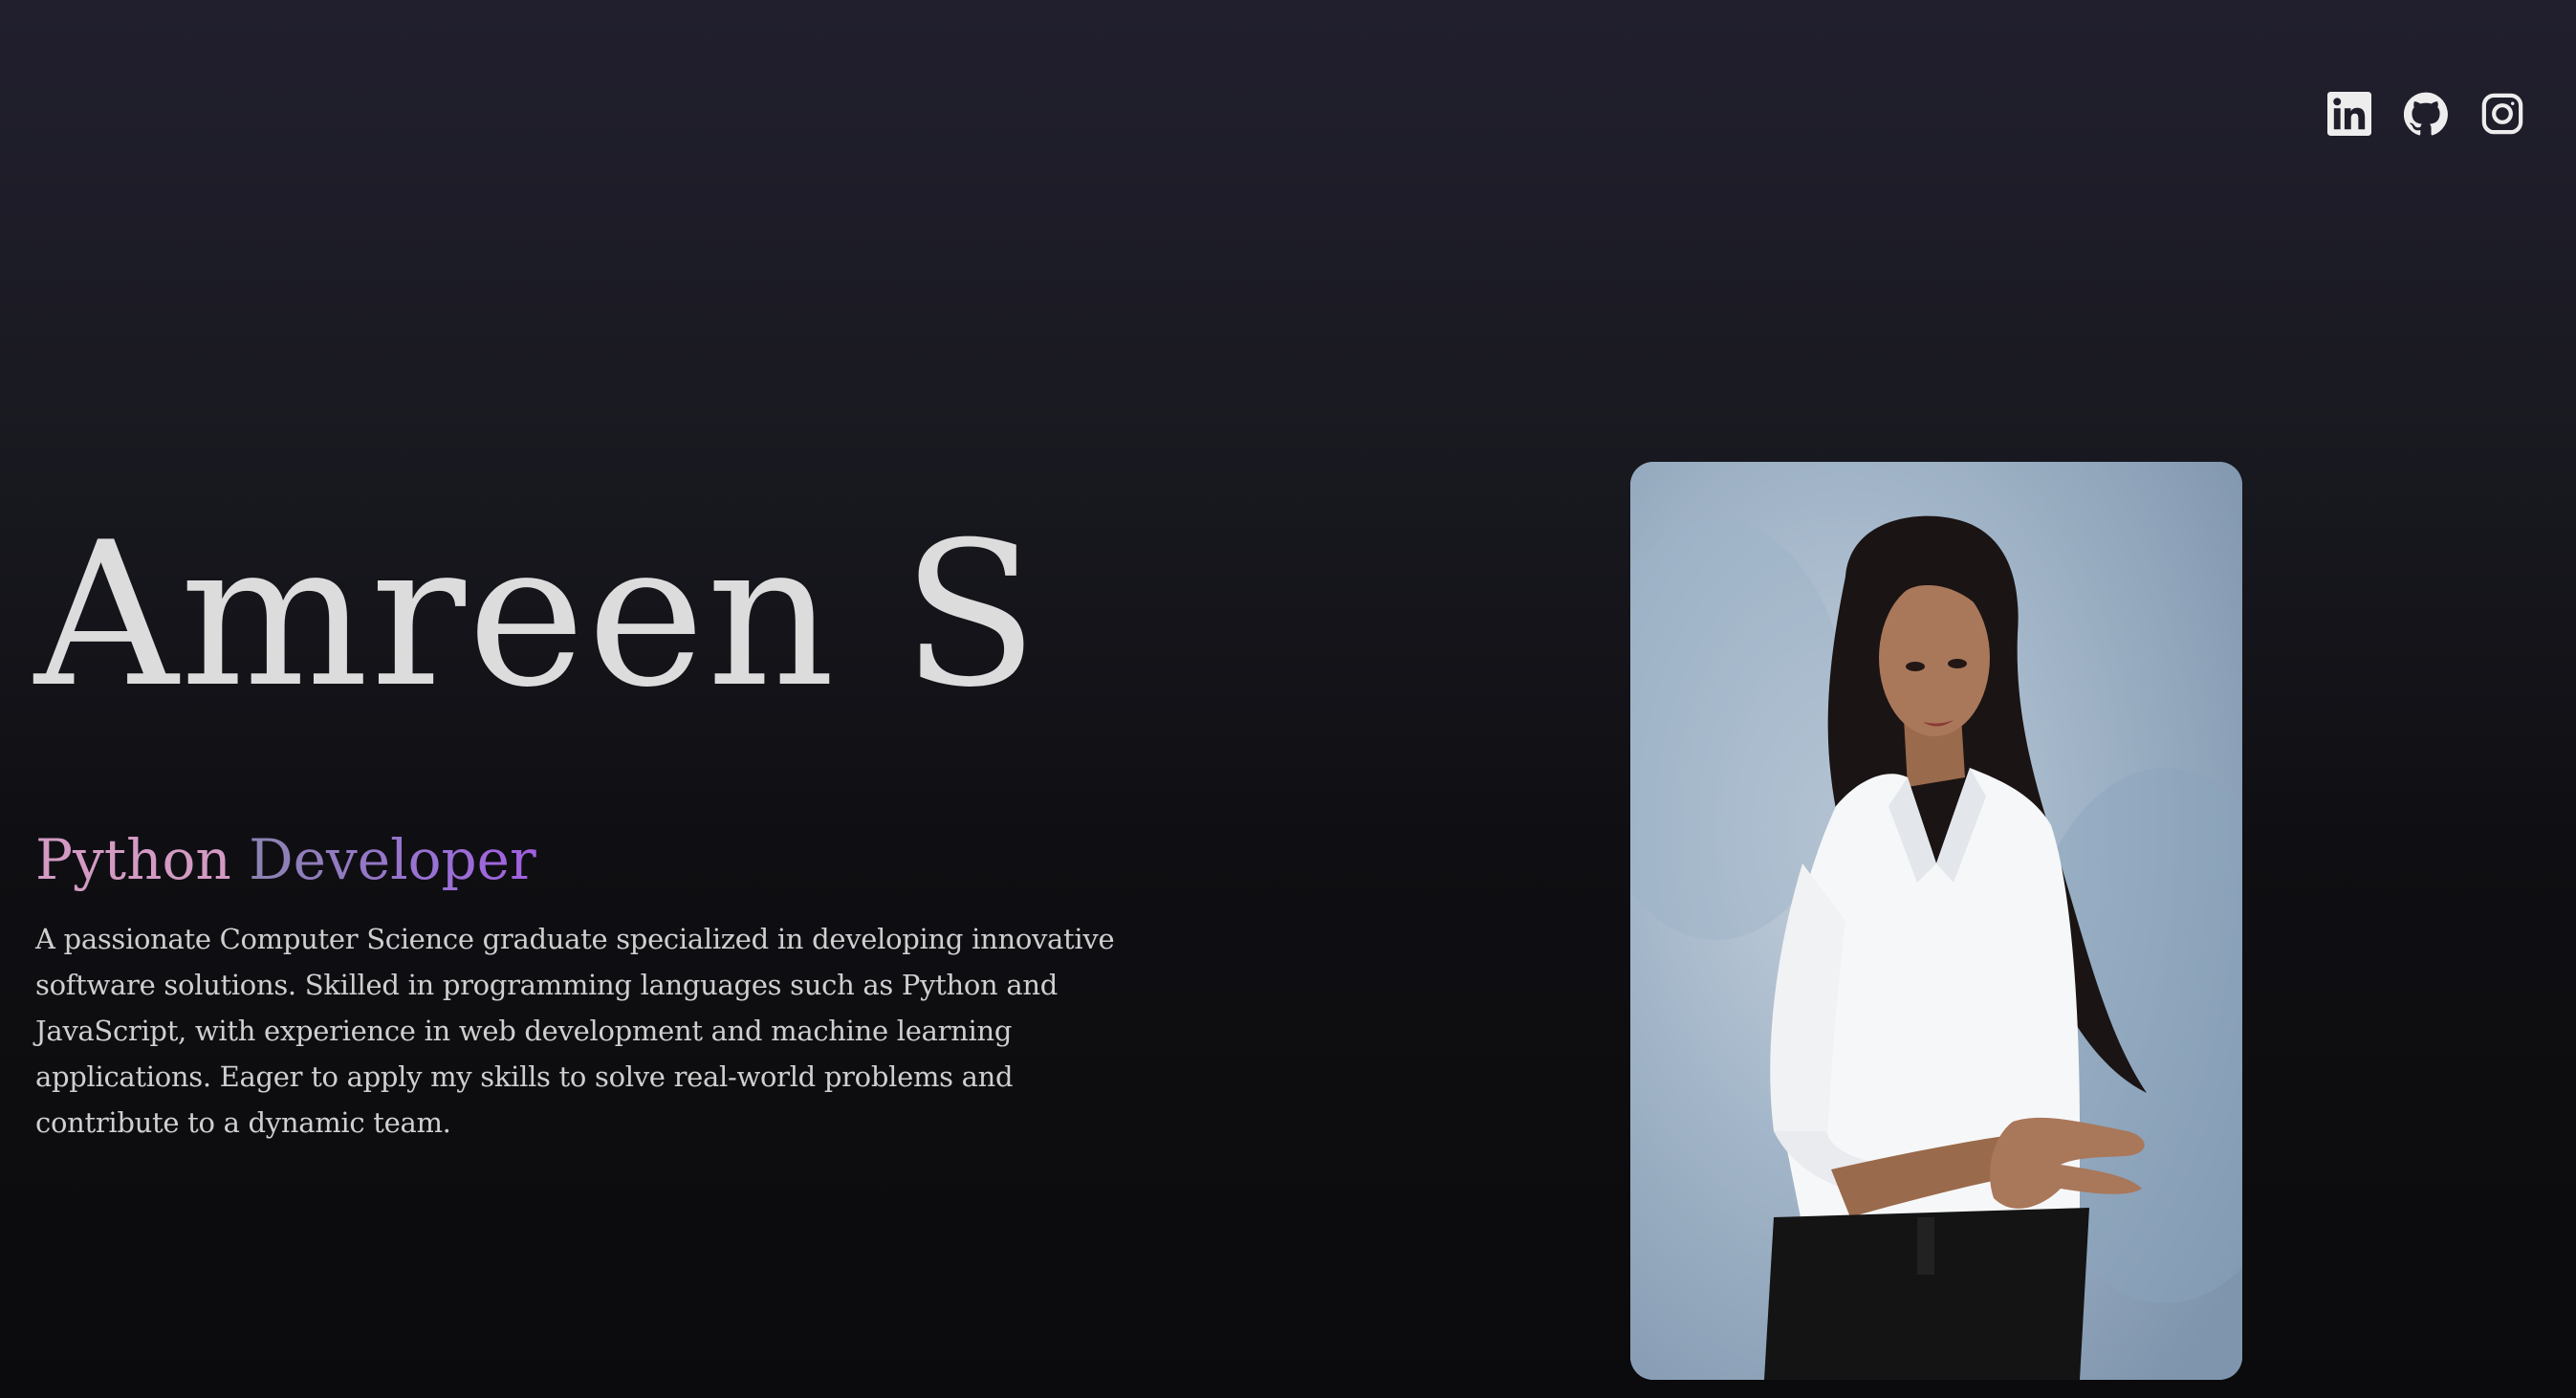 This screenshot has height=1398, width=2576. I want to click on hero-name: Amreen S, so click(537, 616).